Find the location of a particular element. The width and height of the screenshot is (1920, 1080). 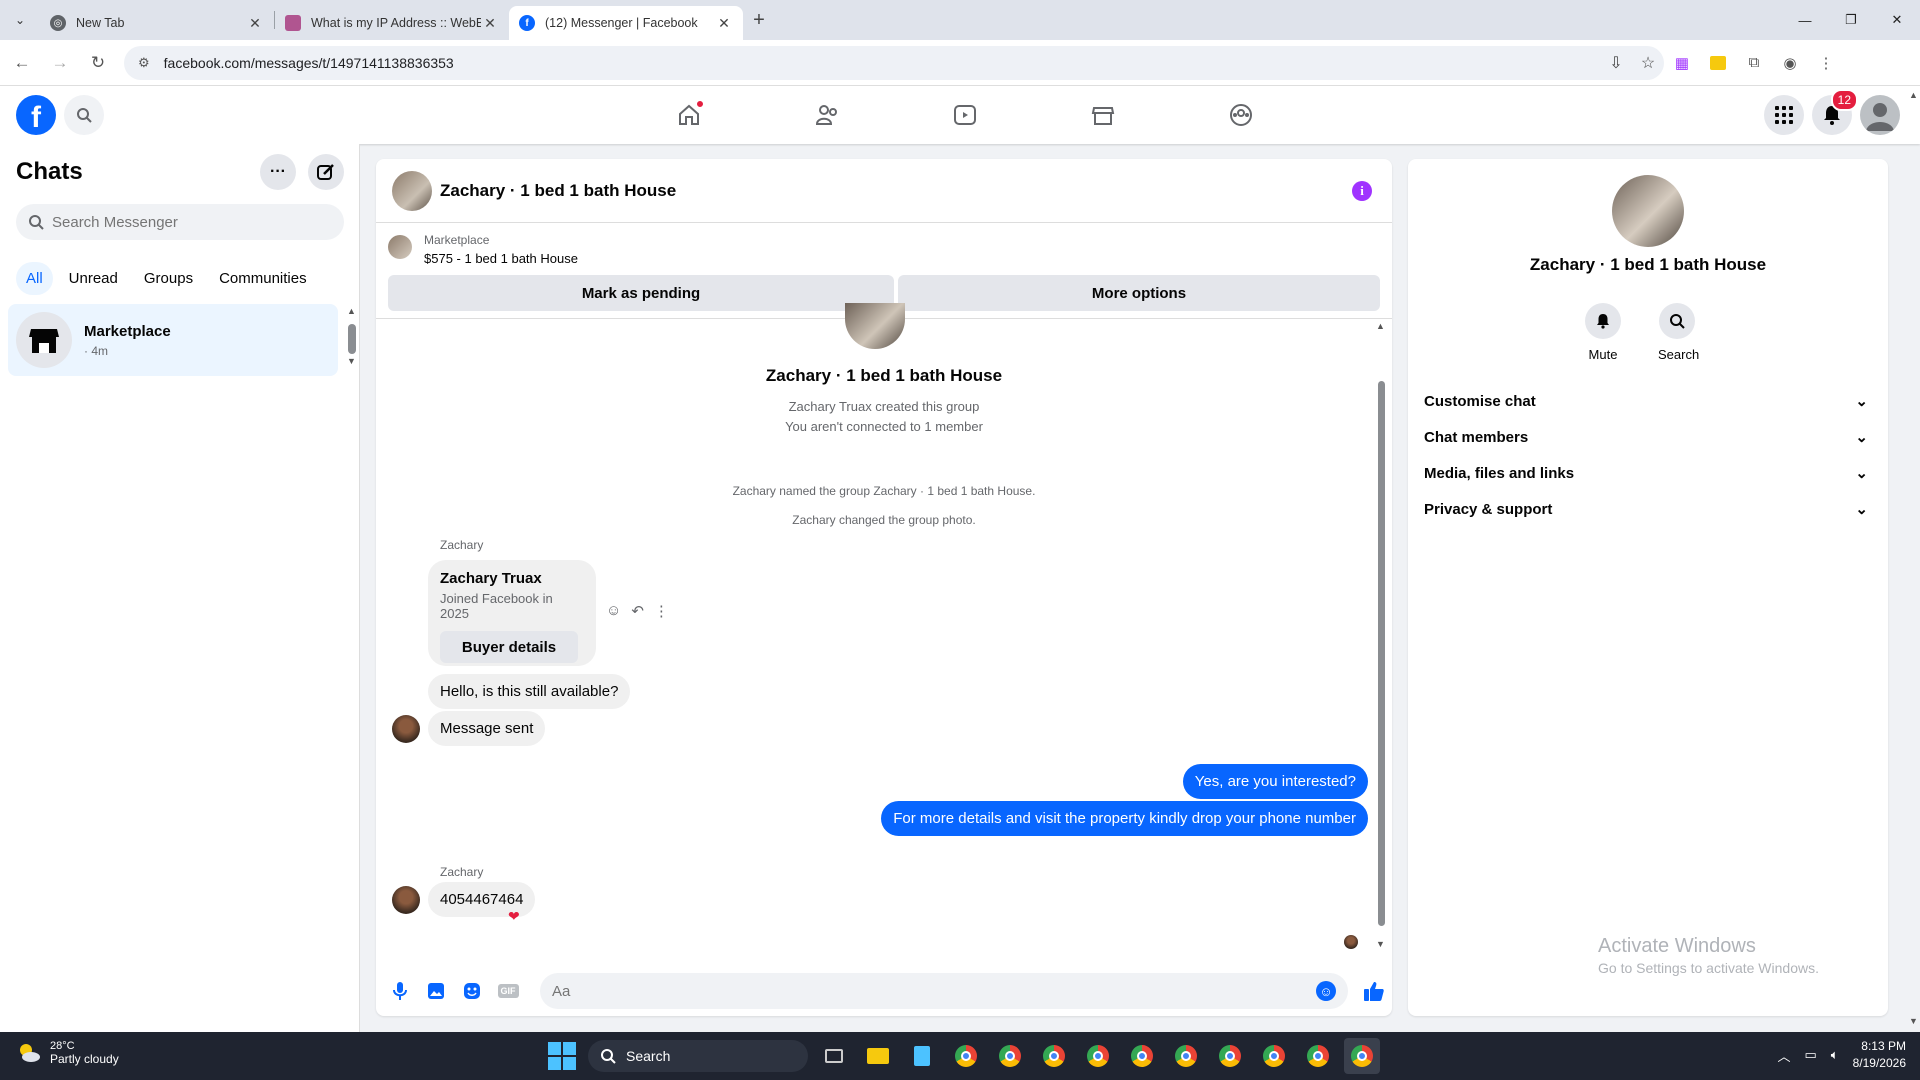

heart-reaction-icon: ❤ is located at coordinates (514, 916).